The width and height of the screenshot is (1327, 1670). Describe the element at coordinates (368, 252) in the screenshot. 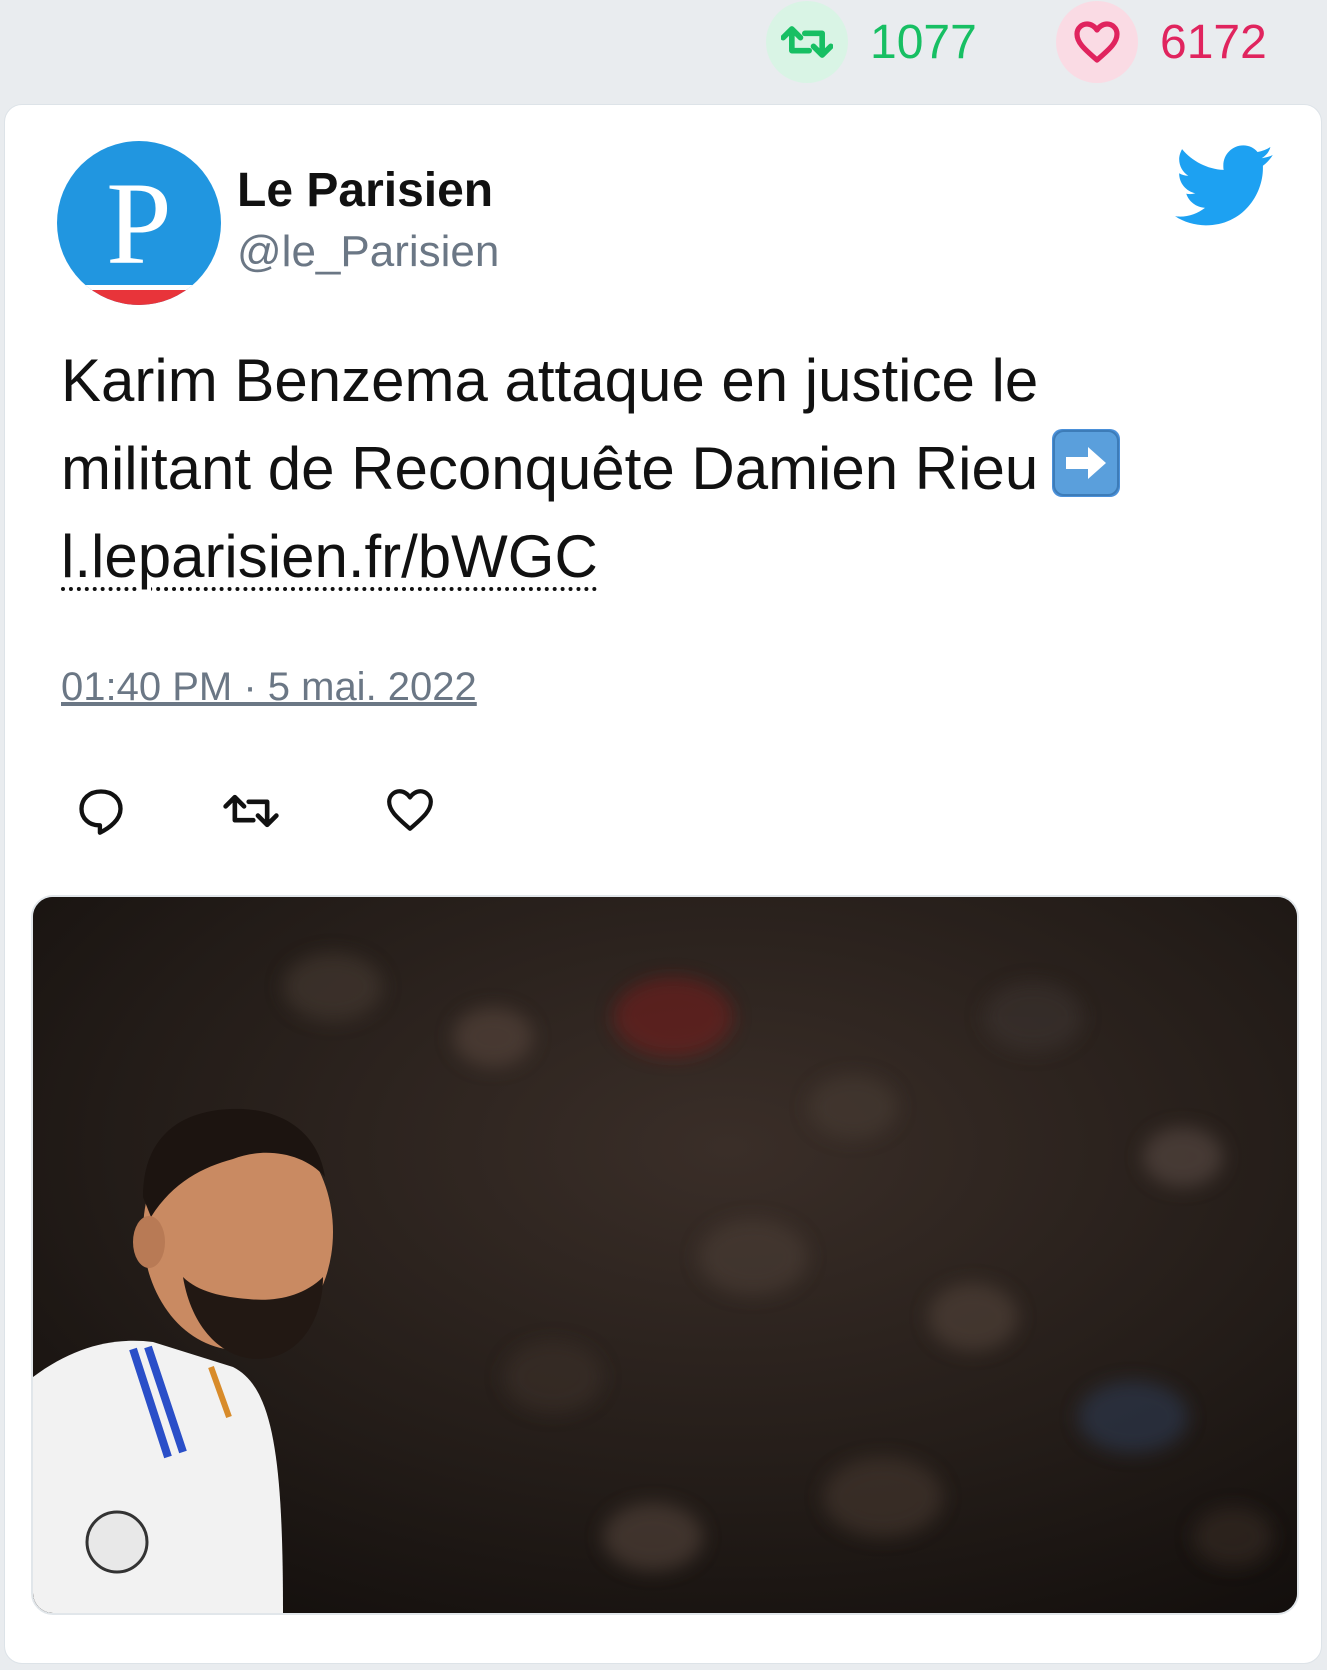

I see `author-handle: @le_Parisien` at that location.